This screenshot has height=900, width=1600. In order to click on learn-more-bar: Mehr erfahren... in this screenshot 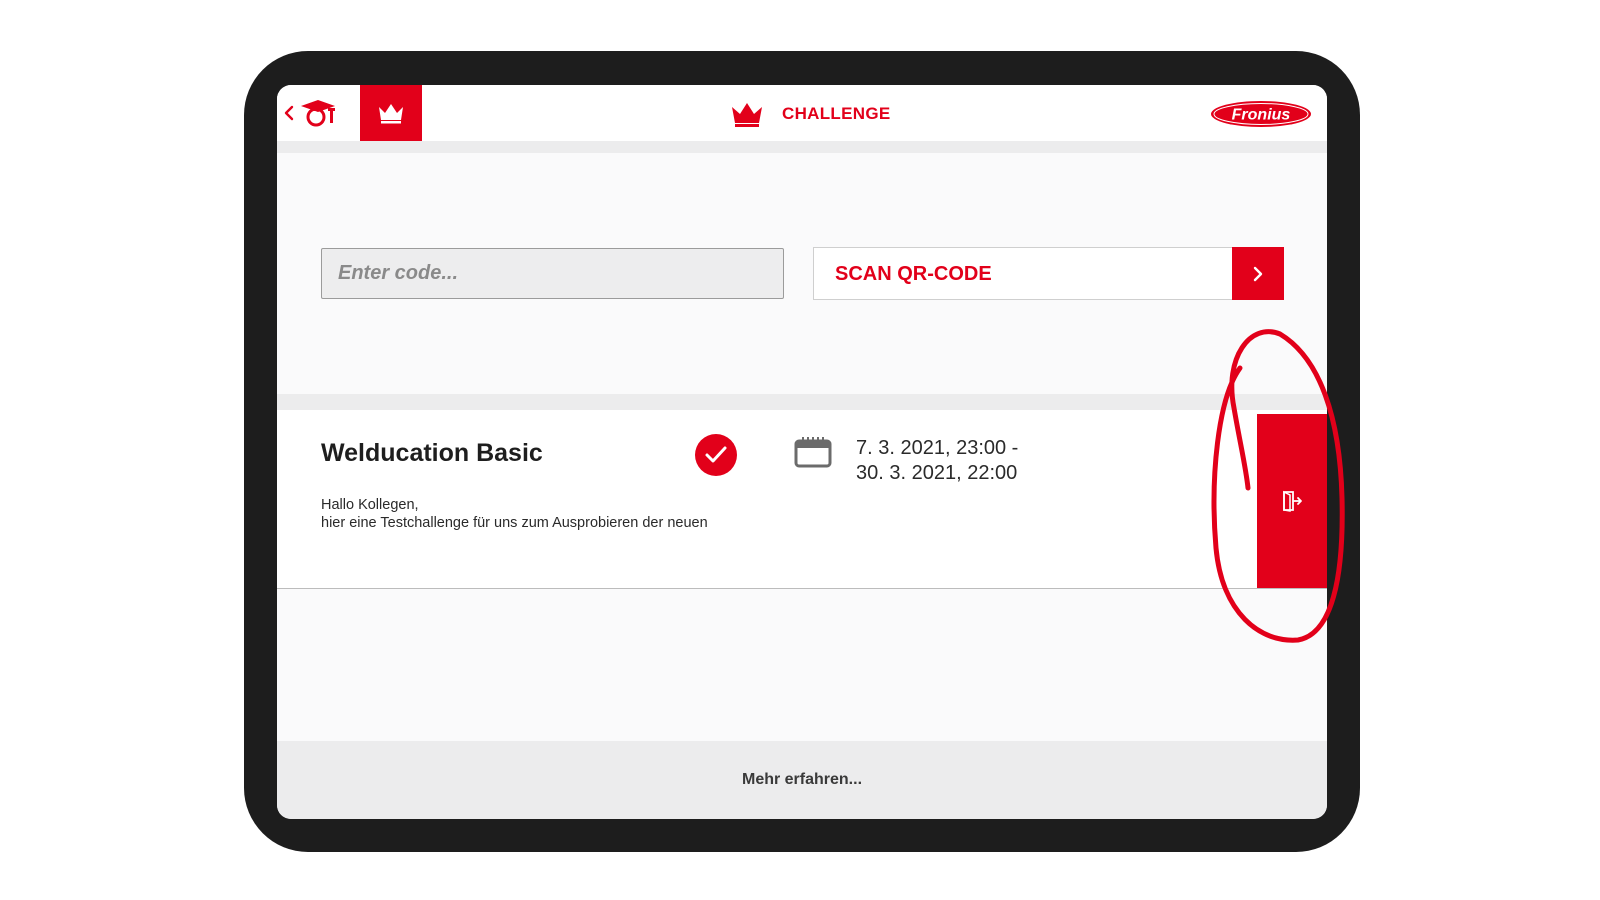, I will do `click(802, 780)`.